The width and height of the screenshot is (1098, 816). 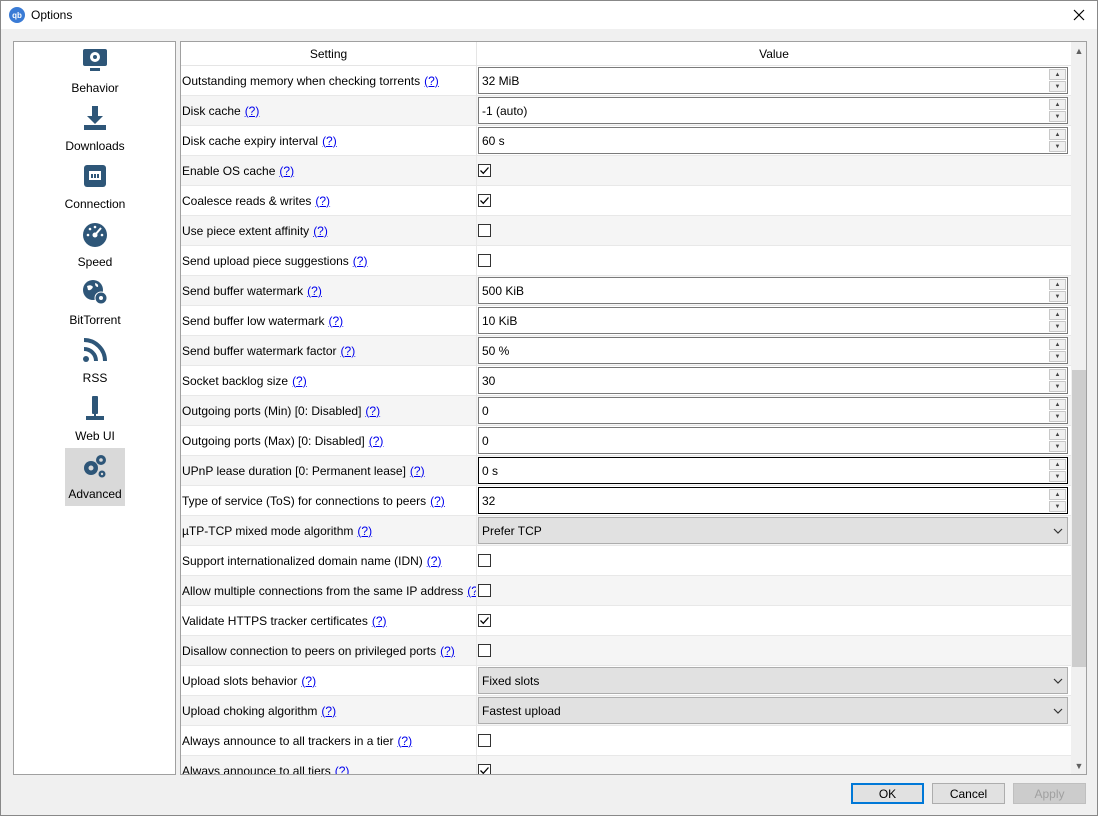 I want to click on spinbox-input: 0 s ▲ ▼, so click(x=773, y=470).